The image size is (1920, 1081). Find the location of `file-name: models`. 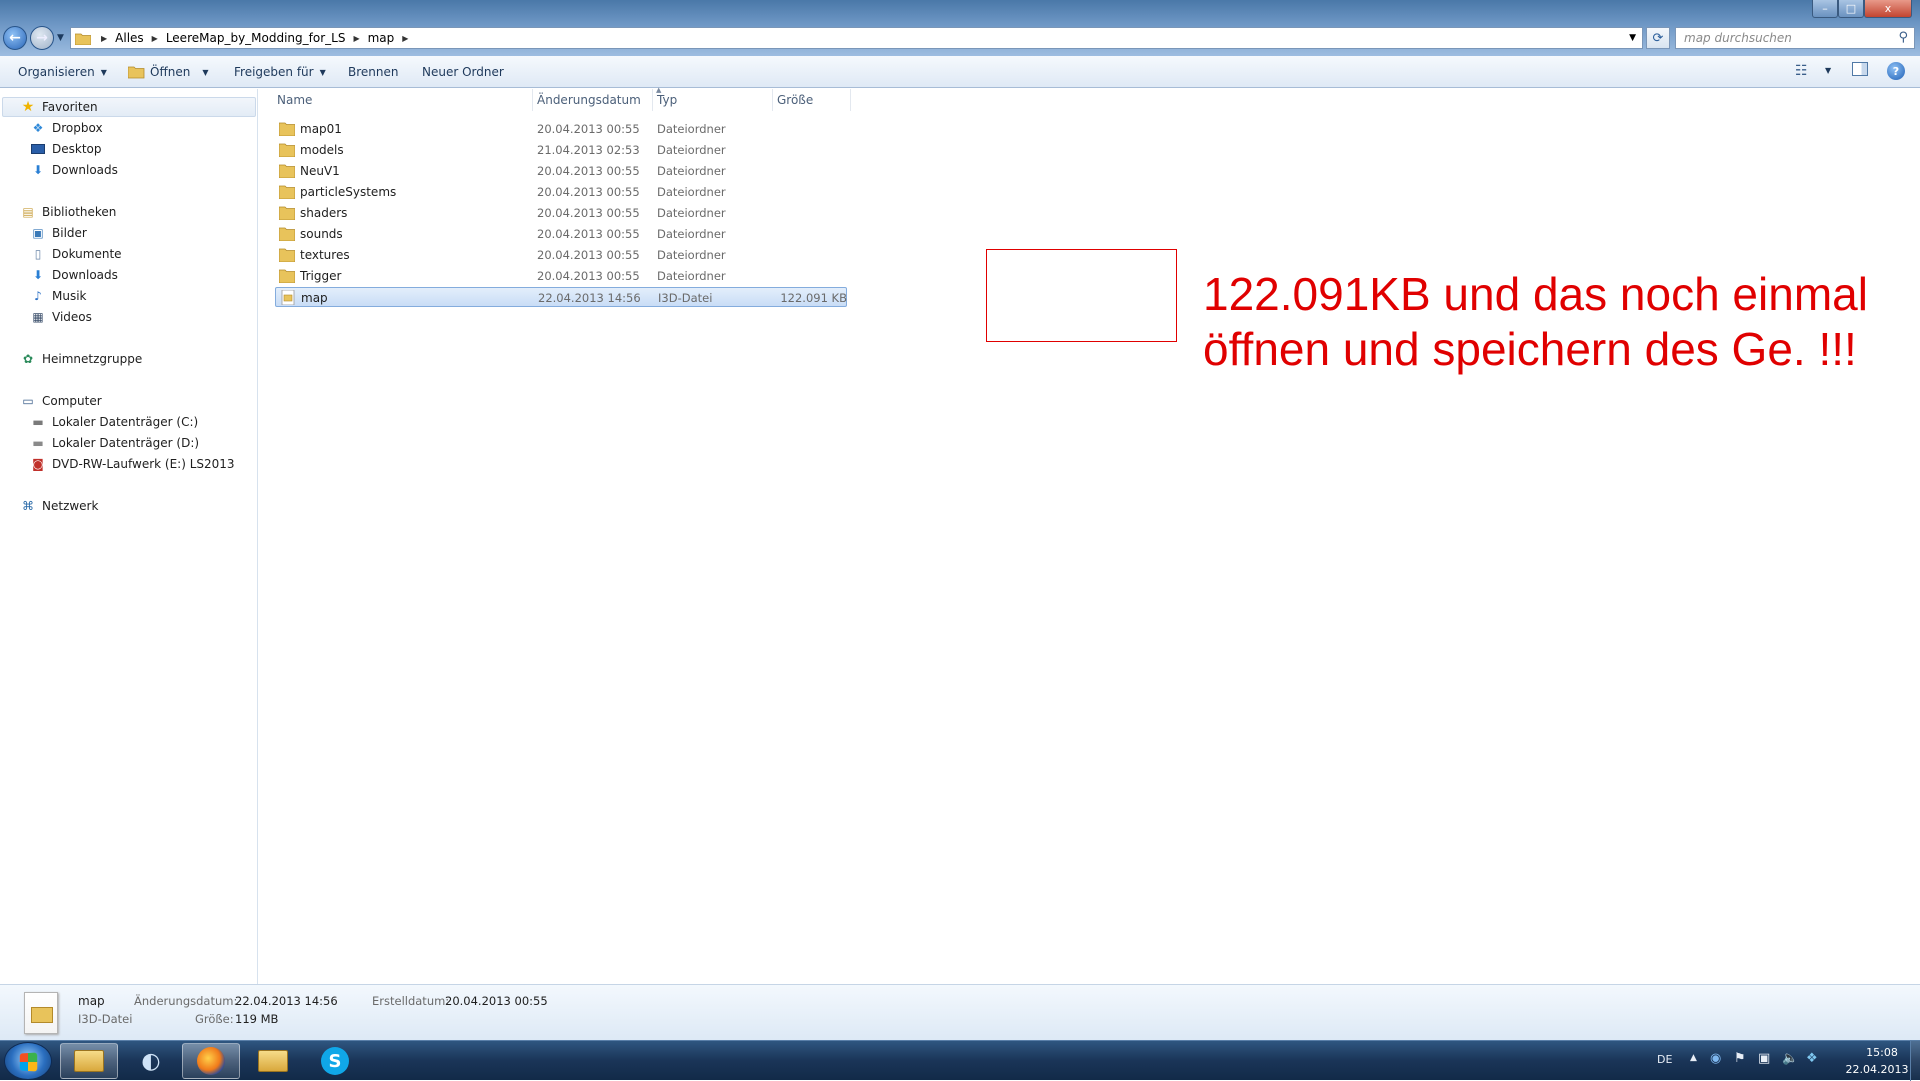

file-name: models is located at coordinates (322, 150).